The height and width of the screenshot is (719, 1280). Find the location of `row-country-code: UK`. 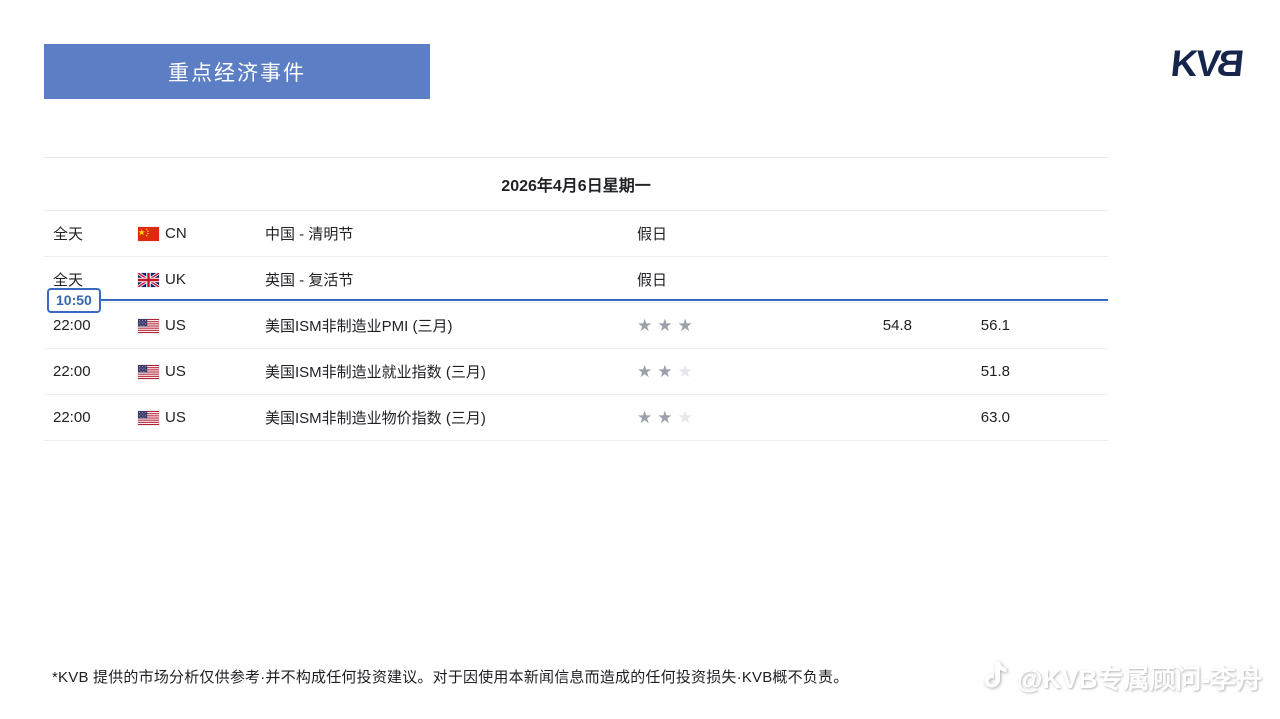

row-country-code: UK is located at coordinates (175, 279).